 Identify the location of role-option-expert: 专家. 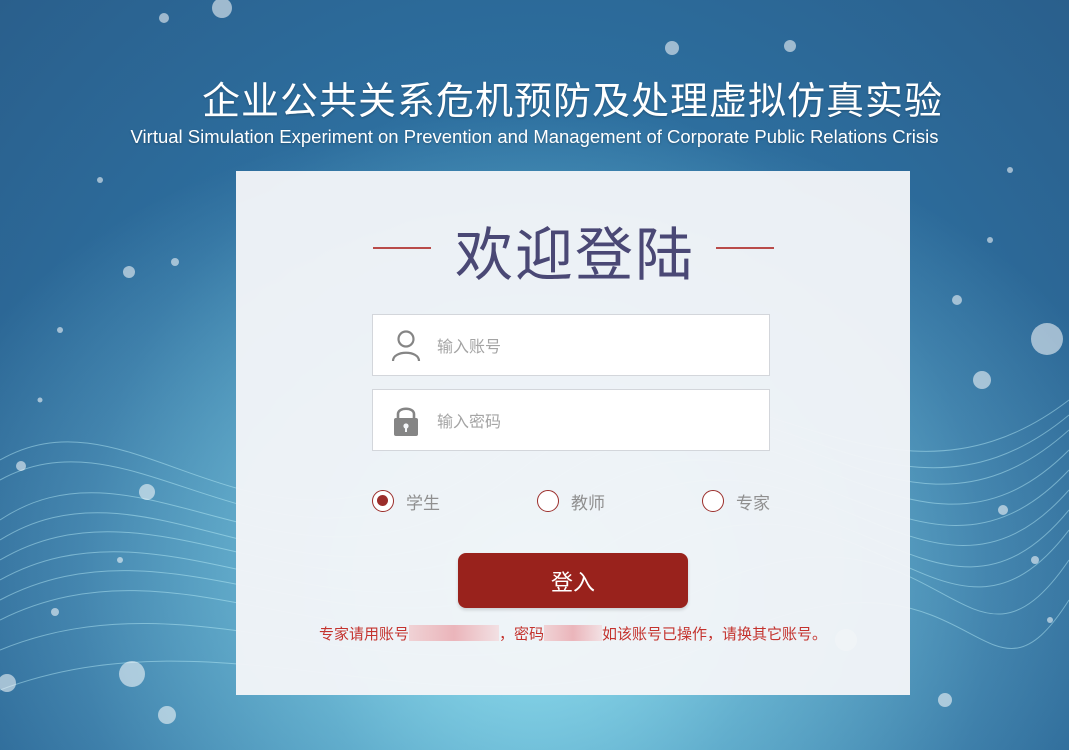
(736, 501).